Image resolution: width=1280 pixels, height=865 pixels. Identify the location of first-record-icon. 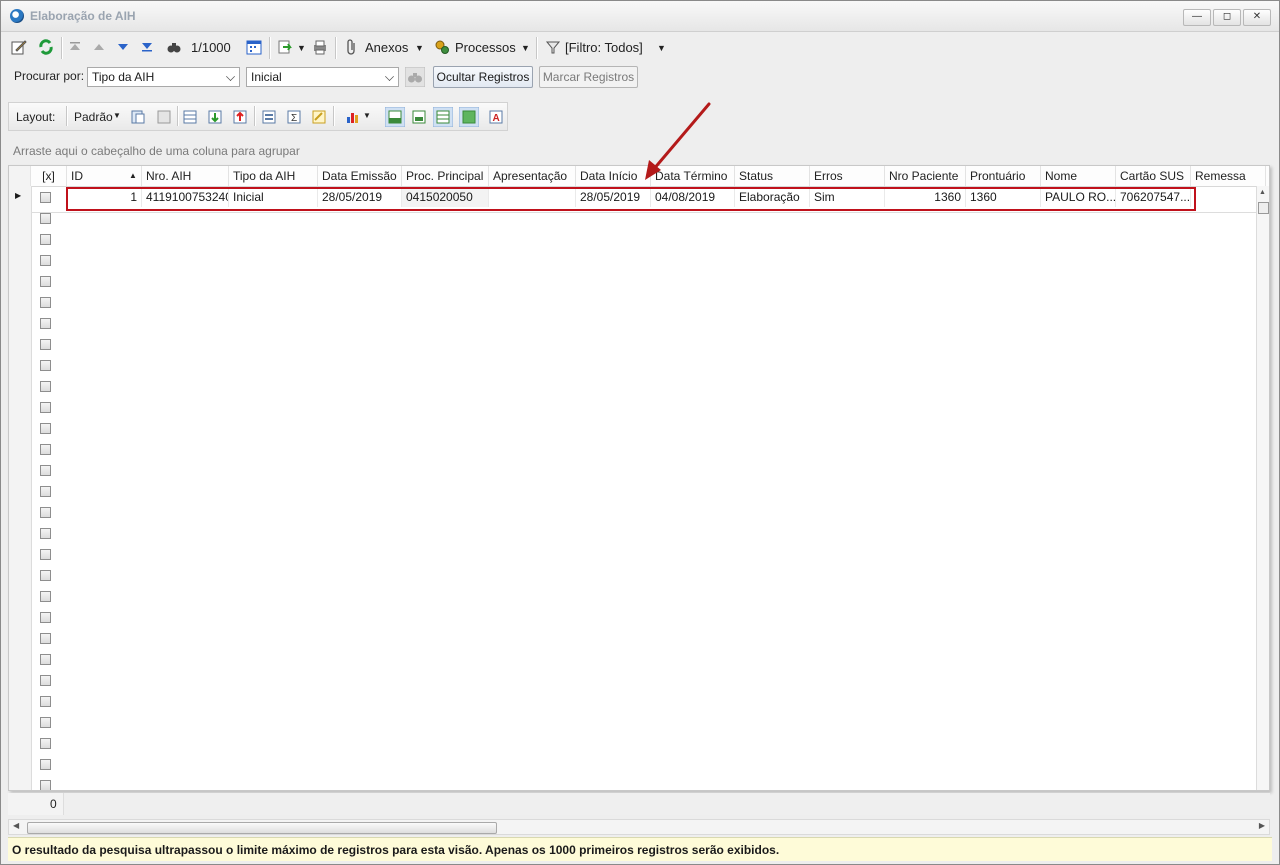
(75, 47).